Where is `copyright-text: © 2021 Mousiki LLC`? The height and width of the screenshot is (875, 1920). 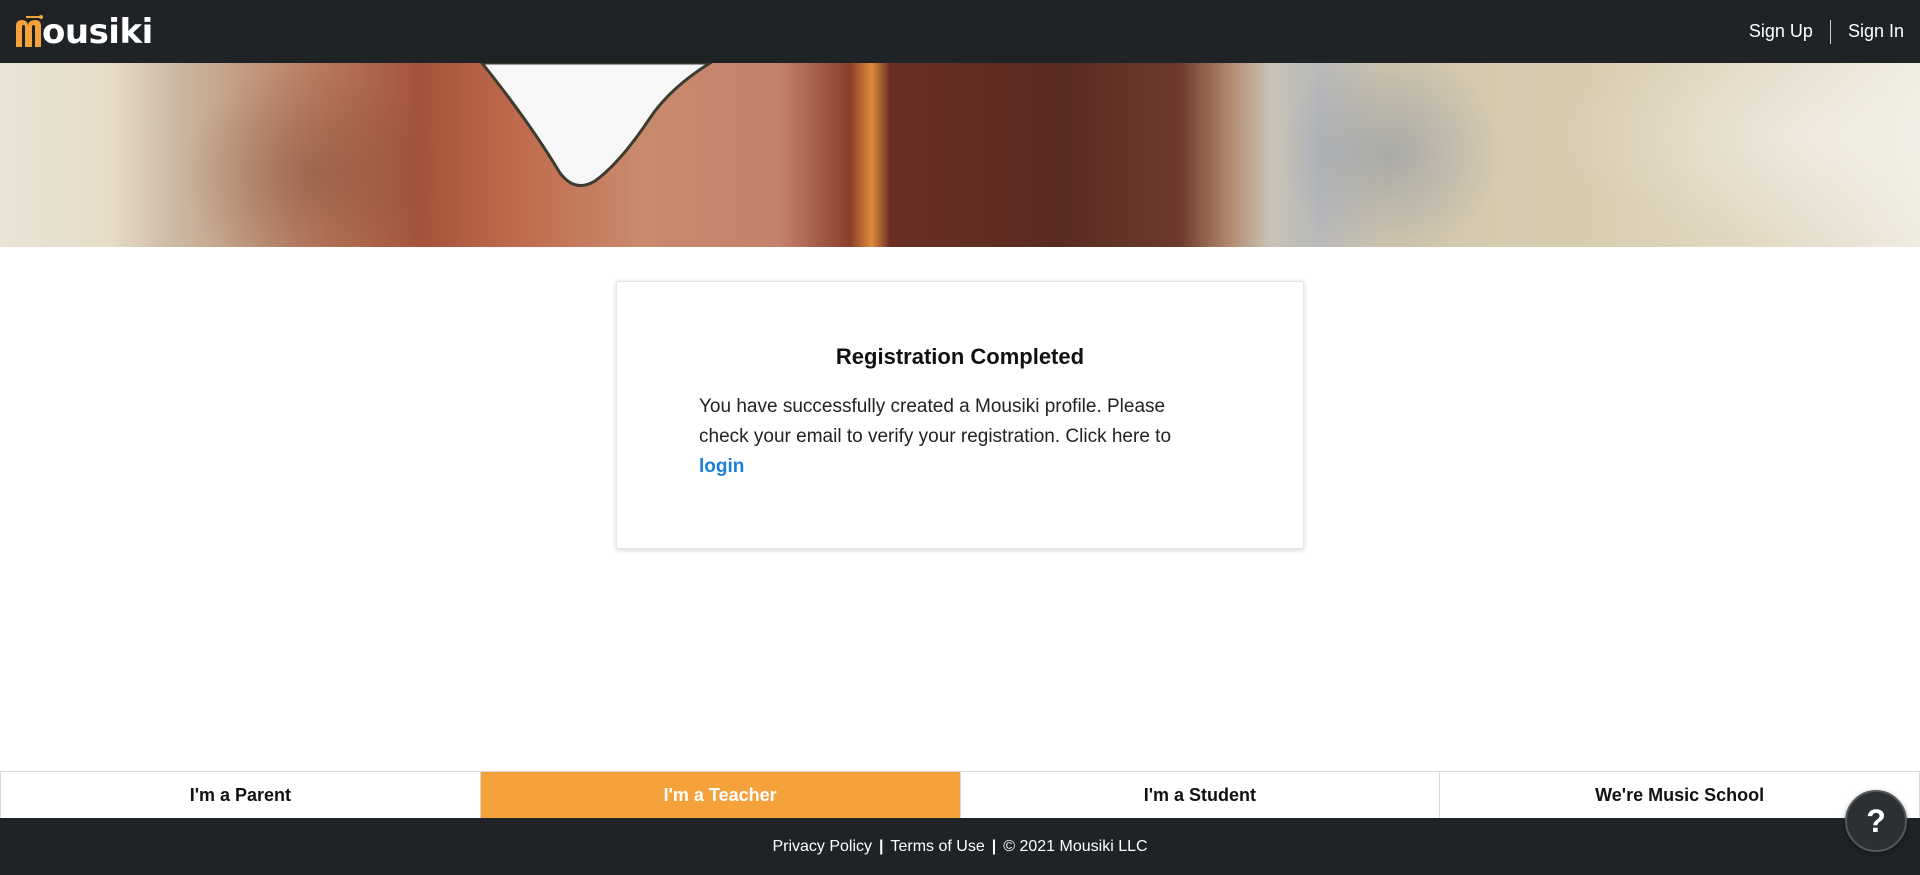
copyright-text: © 2021 Mousiki LLC is located at coordinates (1075, 846).